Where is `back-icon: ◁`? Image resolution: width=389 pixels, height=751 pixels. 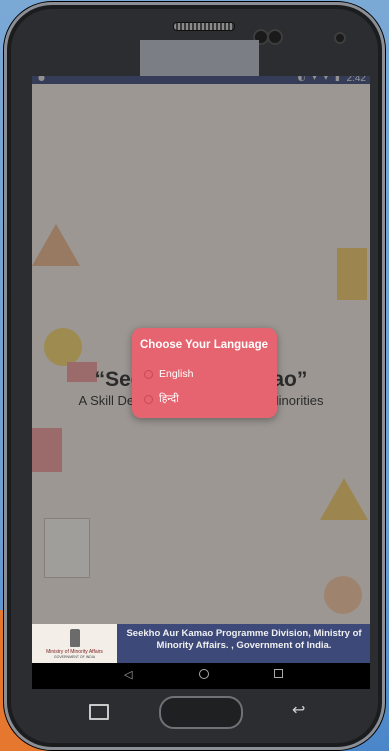 back-icon: ◁ is located at coordinates (128, 674).